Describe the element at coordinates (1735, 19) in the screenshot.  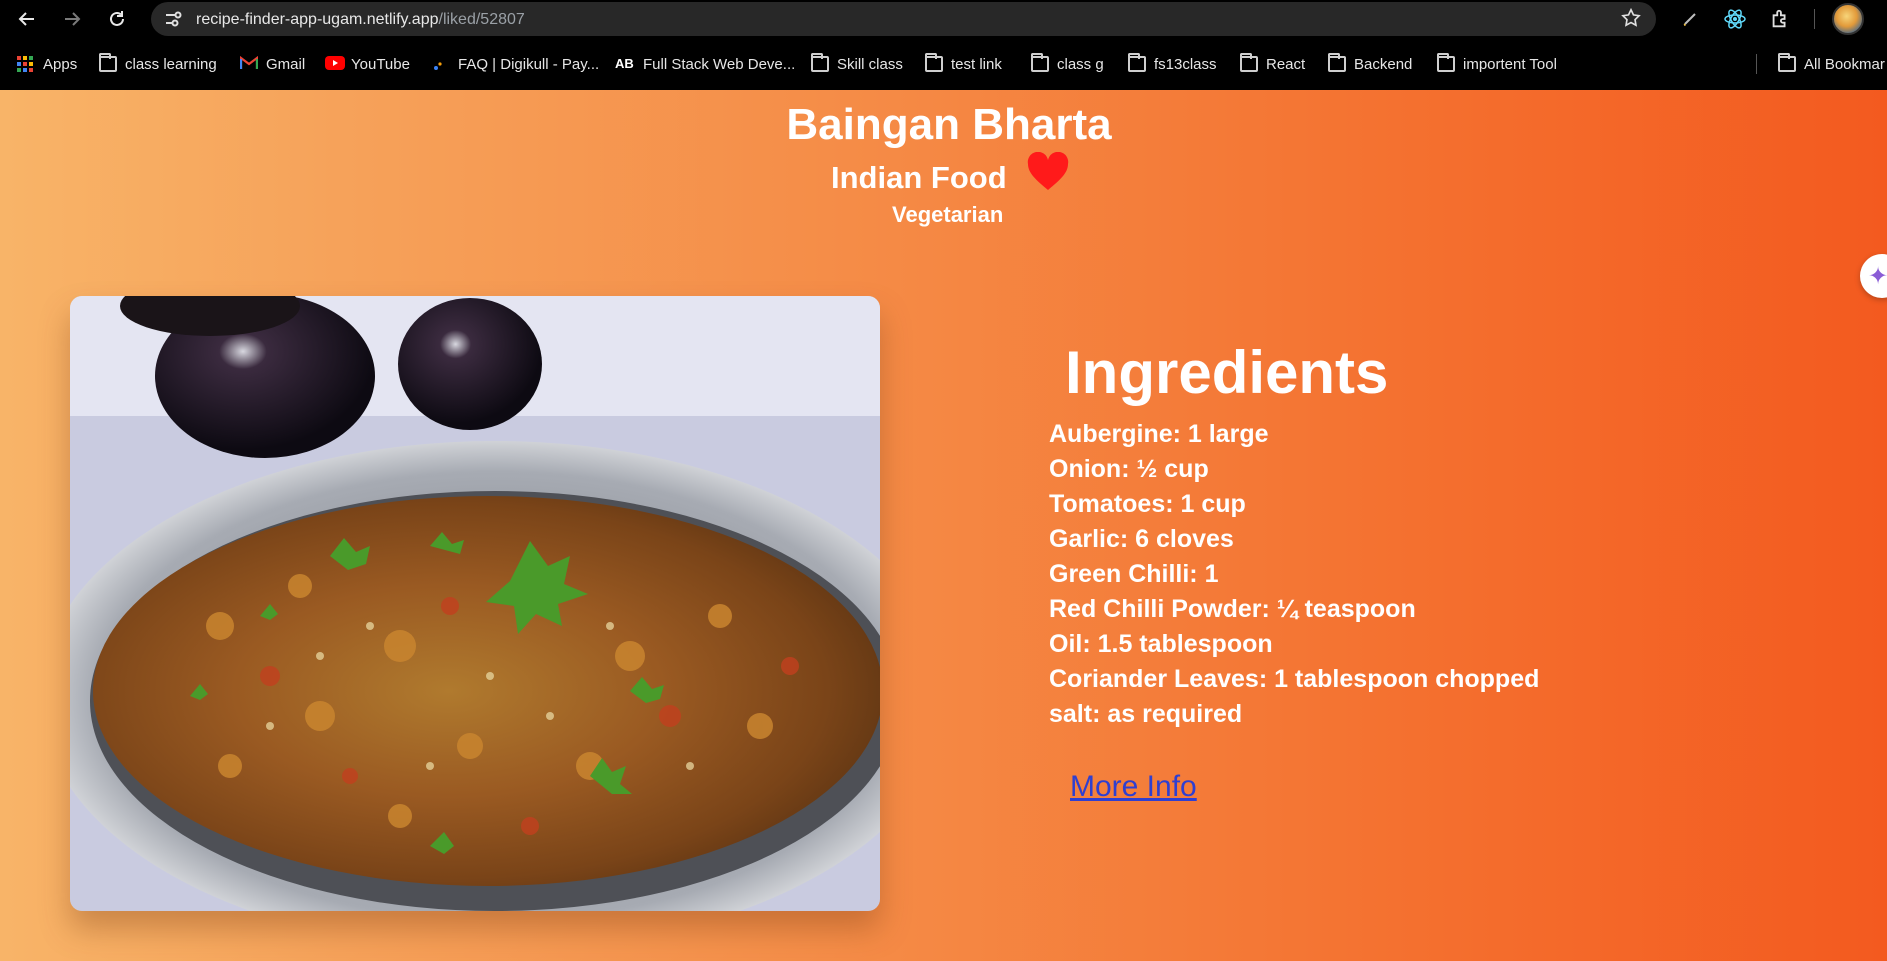
I see `react-devtools-icon` at that location.